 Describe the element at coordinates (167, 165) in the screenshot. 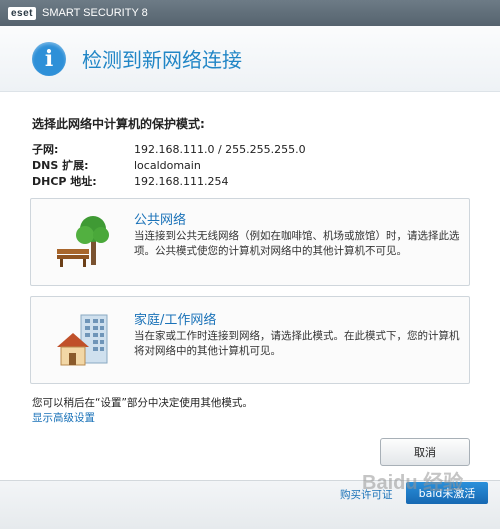

I see `dns-suffix-value: localdomain` at that location.